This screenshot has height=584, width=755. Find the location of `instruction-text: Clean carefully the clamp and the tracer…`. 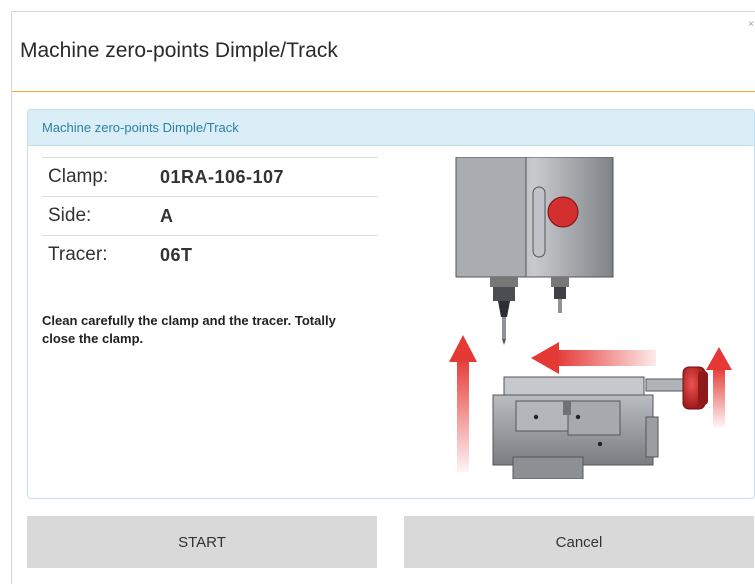

instruction-text: Clean carefully the clamp and the tracer… is located at coordinates (189, 329).